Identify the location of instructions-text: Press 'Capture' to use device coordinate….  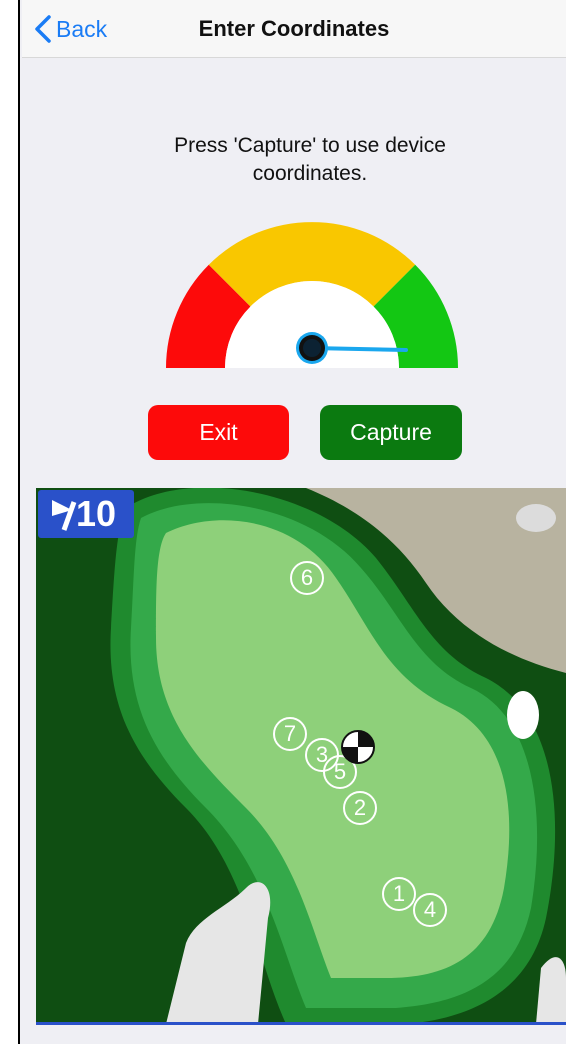
(310, 159).